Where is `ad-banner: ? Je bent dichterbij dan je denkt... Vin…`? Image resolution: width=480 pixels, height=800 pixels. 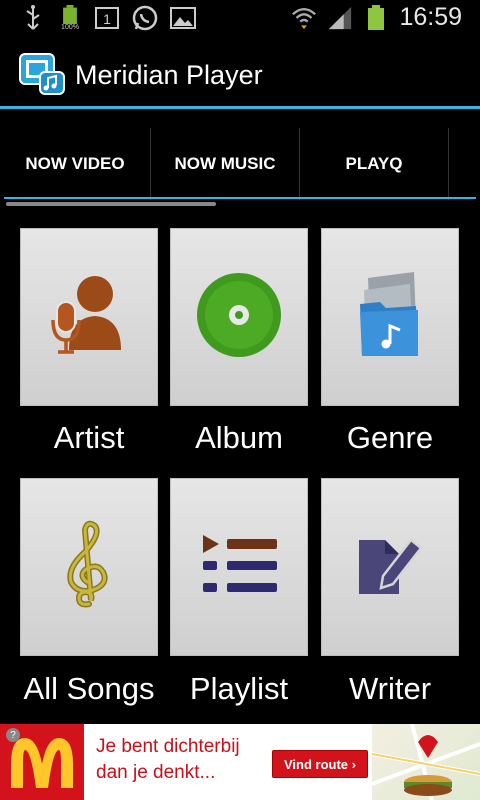
ad-banner: ? Je bent dichterbij dan je denkt... Vin… is located at coordinates (240, 761).